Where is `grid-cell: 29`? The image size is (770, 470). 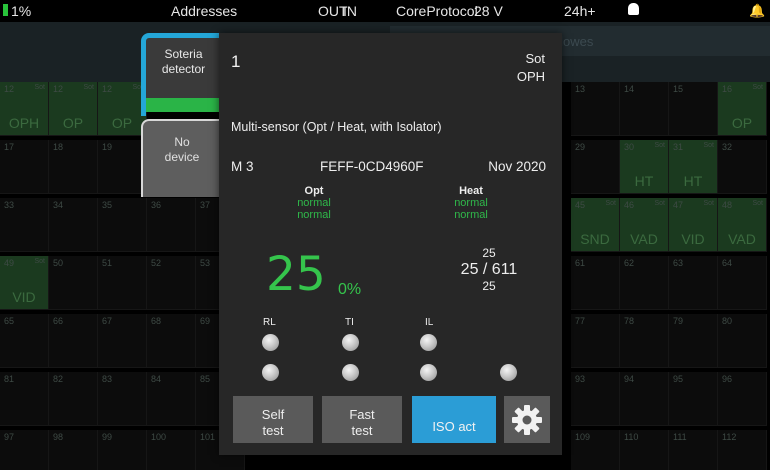
grid-cell: 29 is located at coordinates (595, 167).